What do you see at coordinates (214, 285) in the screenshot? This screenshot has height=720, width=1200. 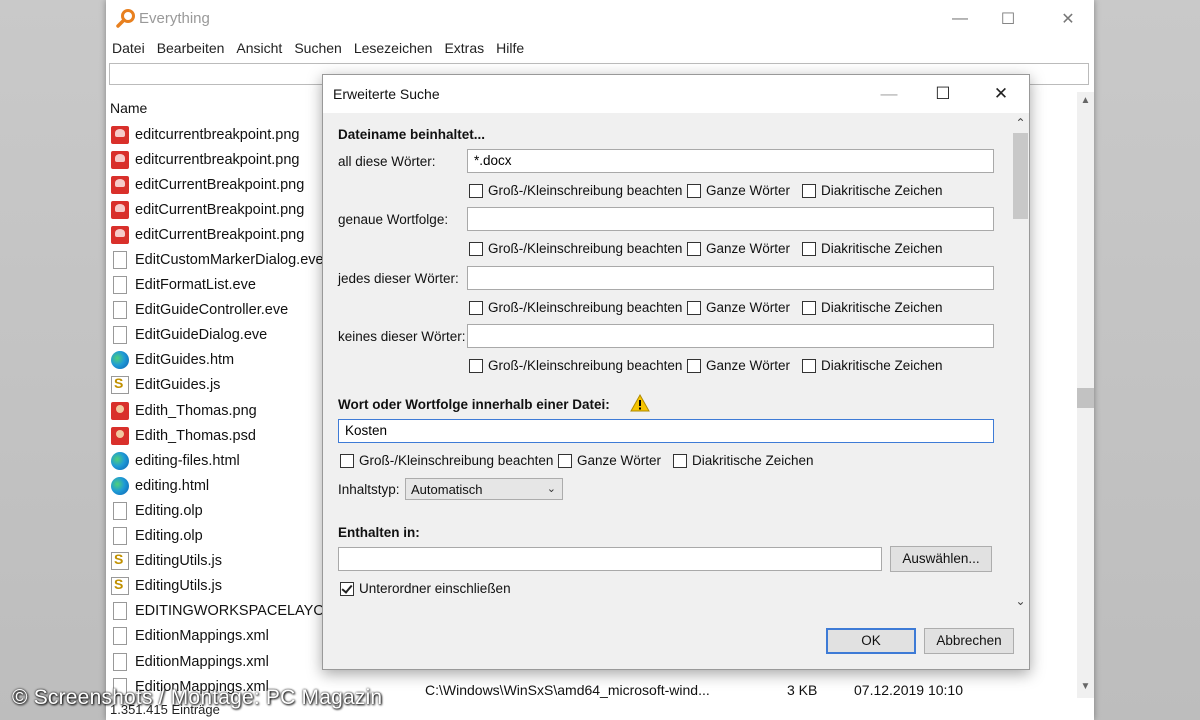 I see `file-row: EditFormatList.eve` at bounding box center [214, 285].